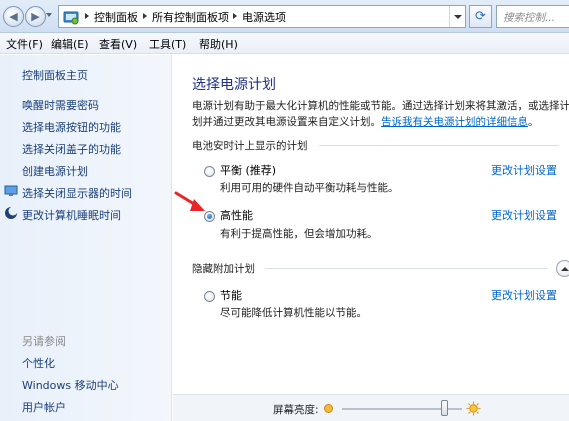  I want to click on sidebar-item-display-off-time: 选择关闭显示器的时间, so click(77, 193).